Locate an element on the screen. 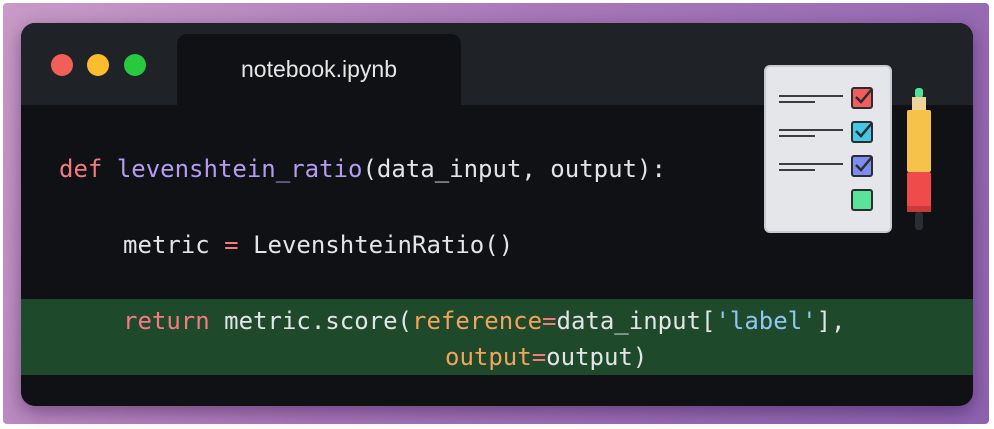 Image resolution: width=994 pixels, height=429 pixels. checklist-clipboard-icon is located at coordinates (828, 149).